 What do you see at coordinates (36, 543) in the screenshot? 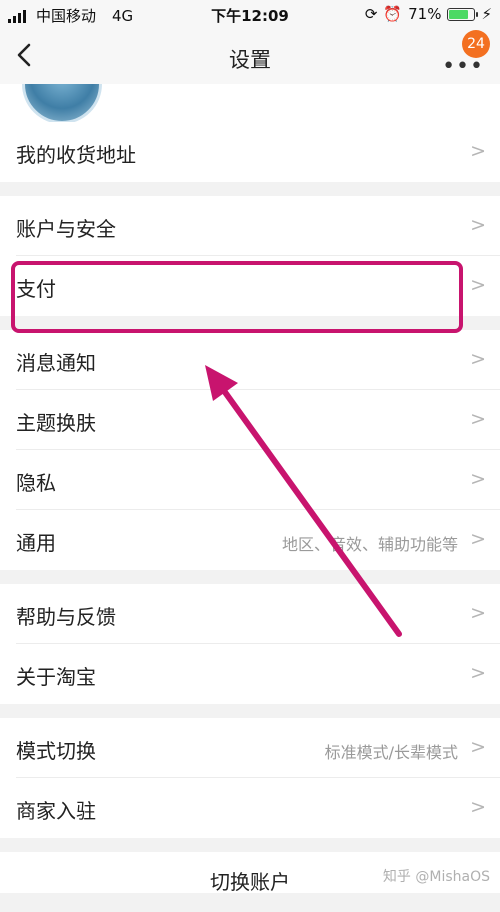
I see `settings-item-label: 通用` at bounding box center [36, 543].